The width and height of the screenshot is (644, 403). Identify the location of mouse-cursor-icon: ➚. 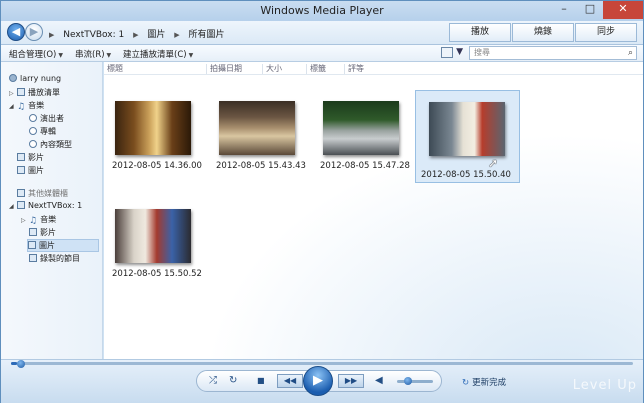
(493, 163).